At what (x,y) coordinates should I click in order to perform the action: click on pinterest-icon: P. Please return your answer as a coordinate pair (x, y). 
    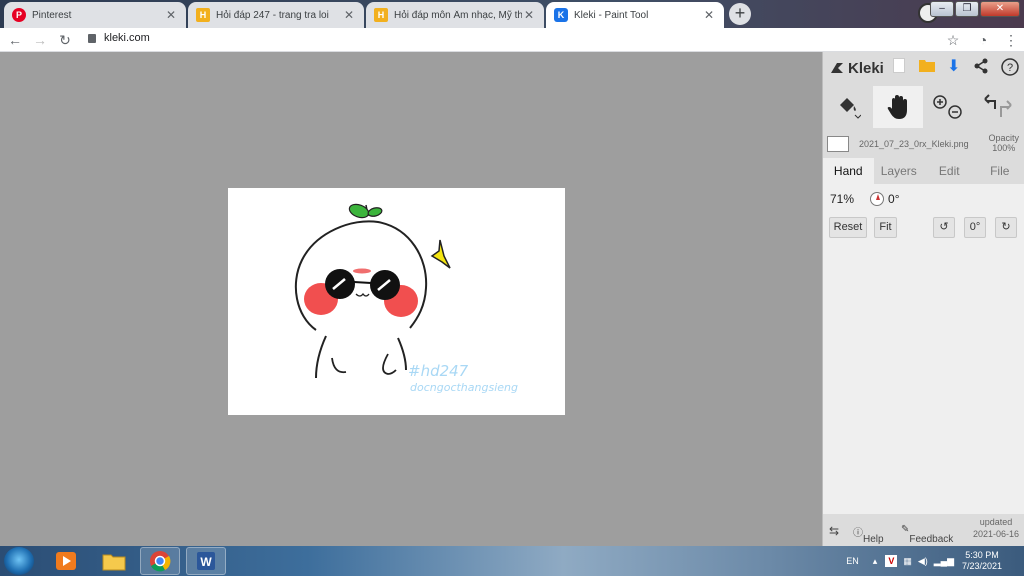
    Looking at the image, I should click on (19, 15).